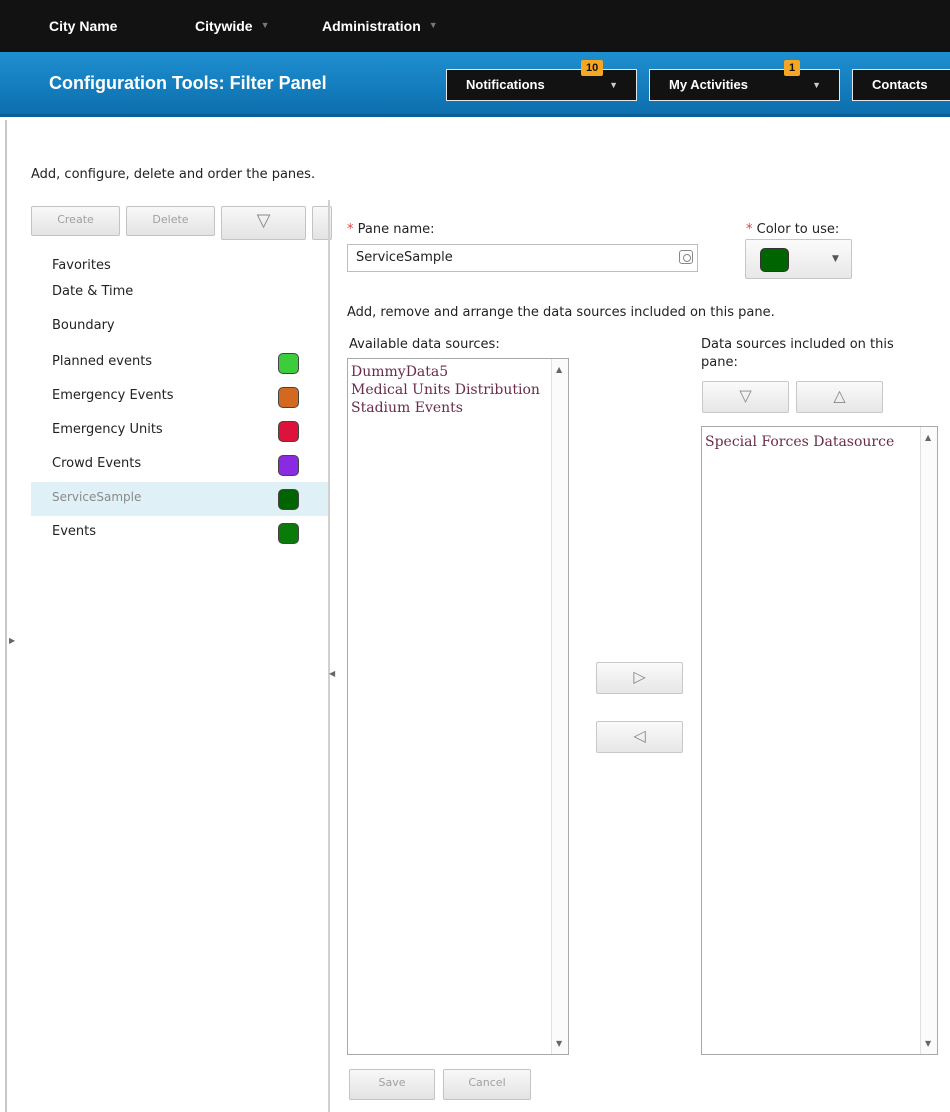  I want to click on pane-item-crowd-events: Crowd Events, so click(180, 465).